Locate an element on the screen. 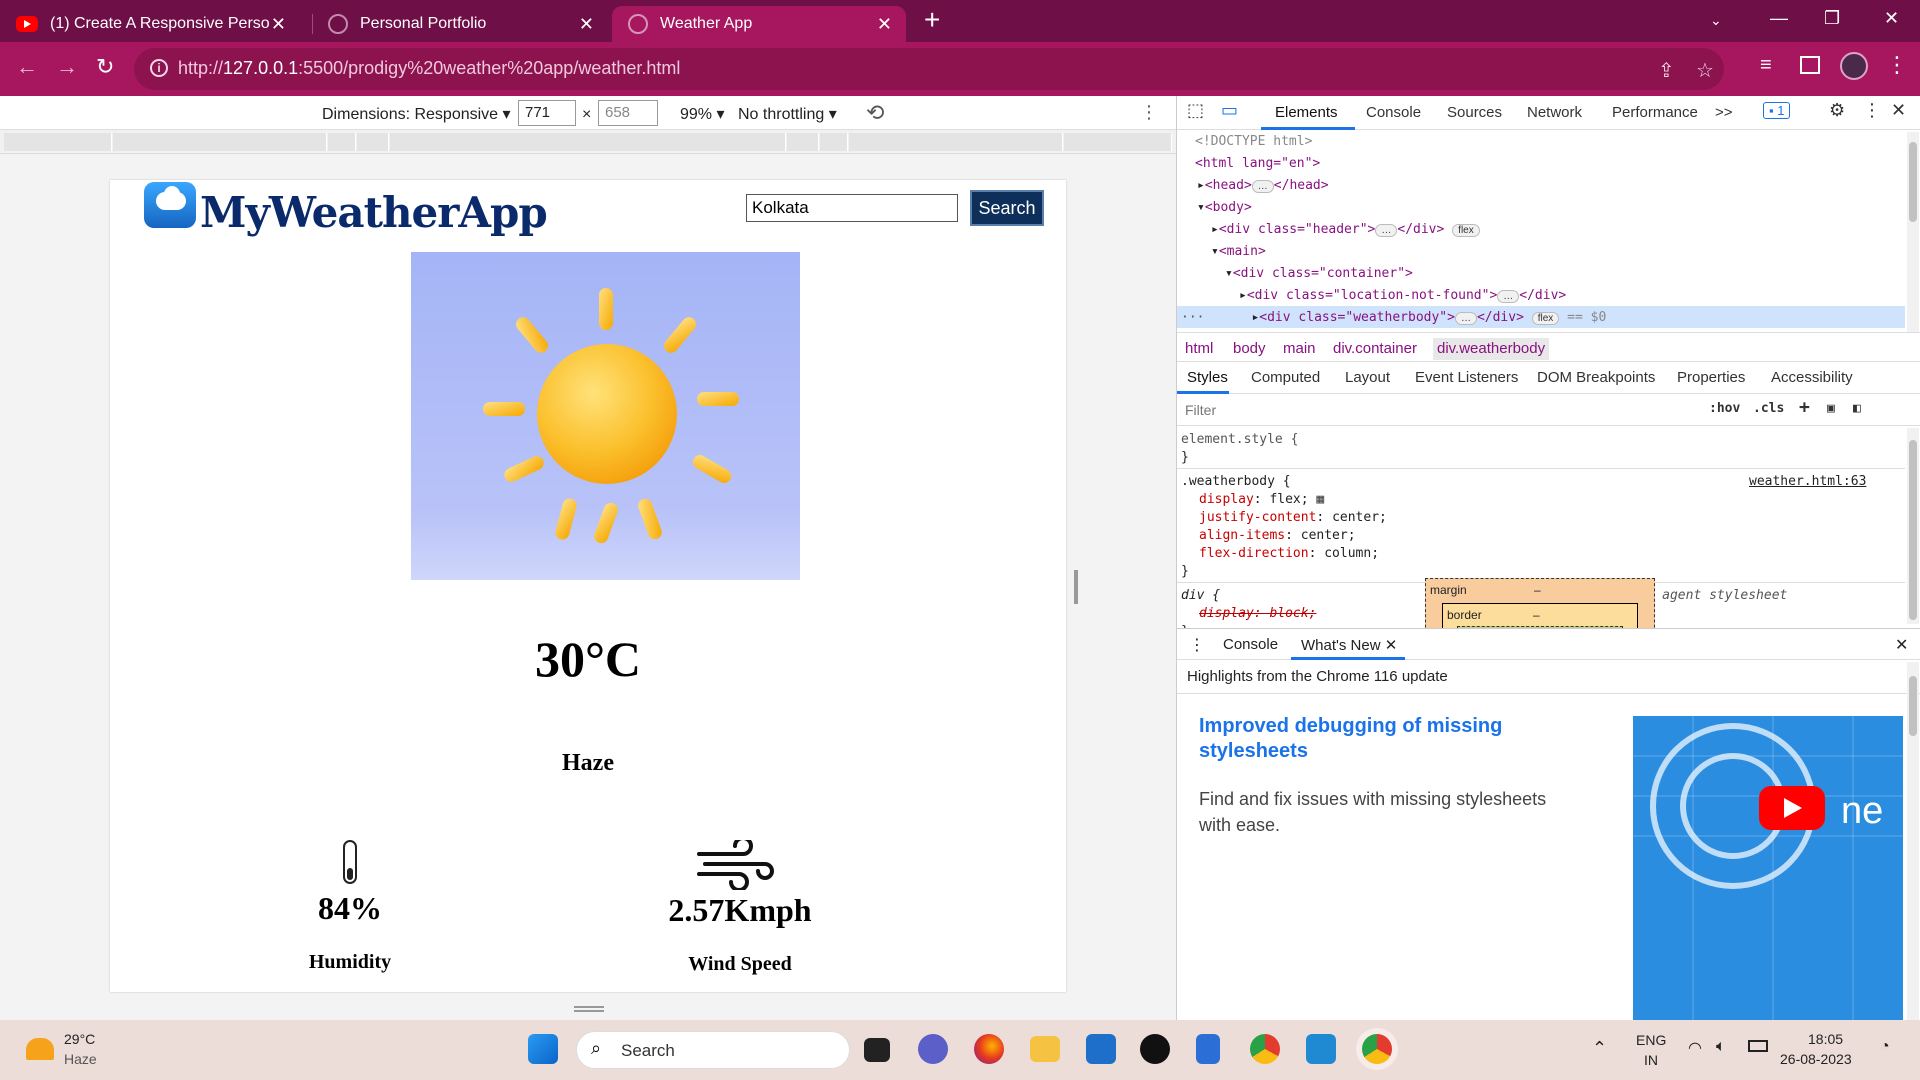 This screenshot has width=1920, height=1080. tab-console: Console is located at coordinates (1393, 112).